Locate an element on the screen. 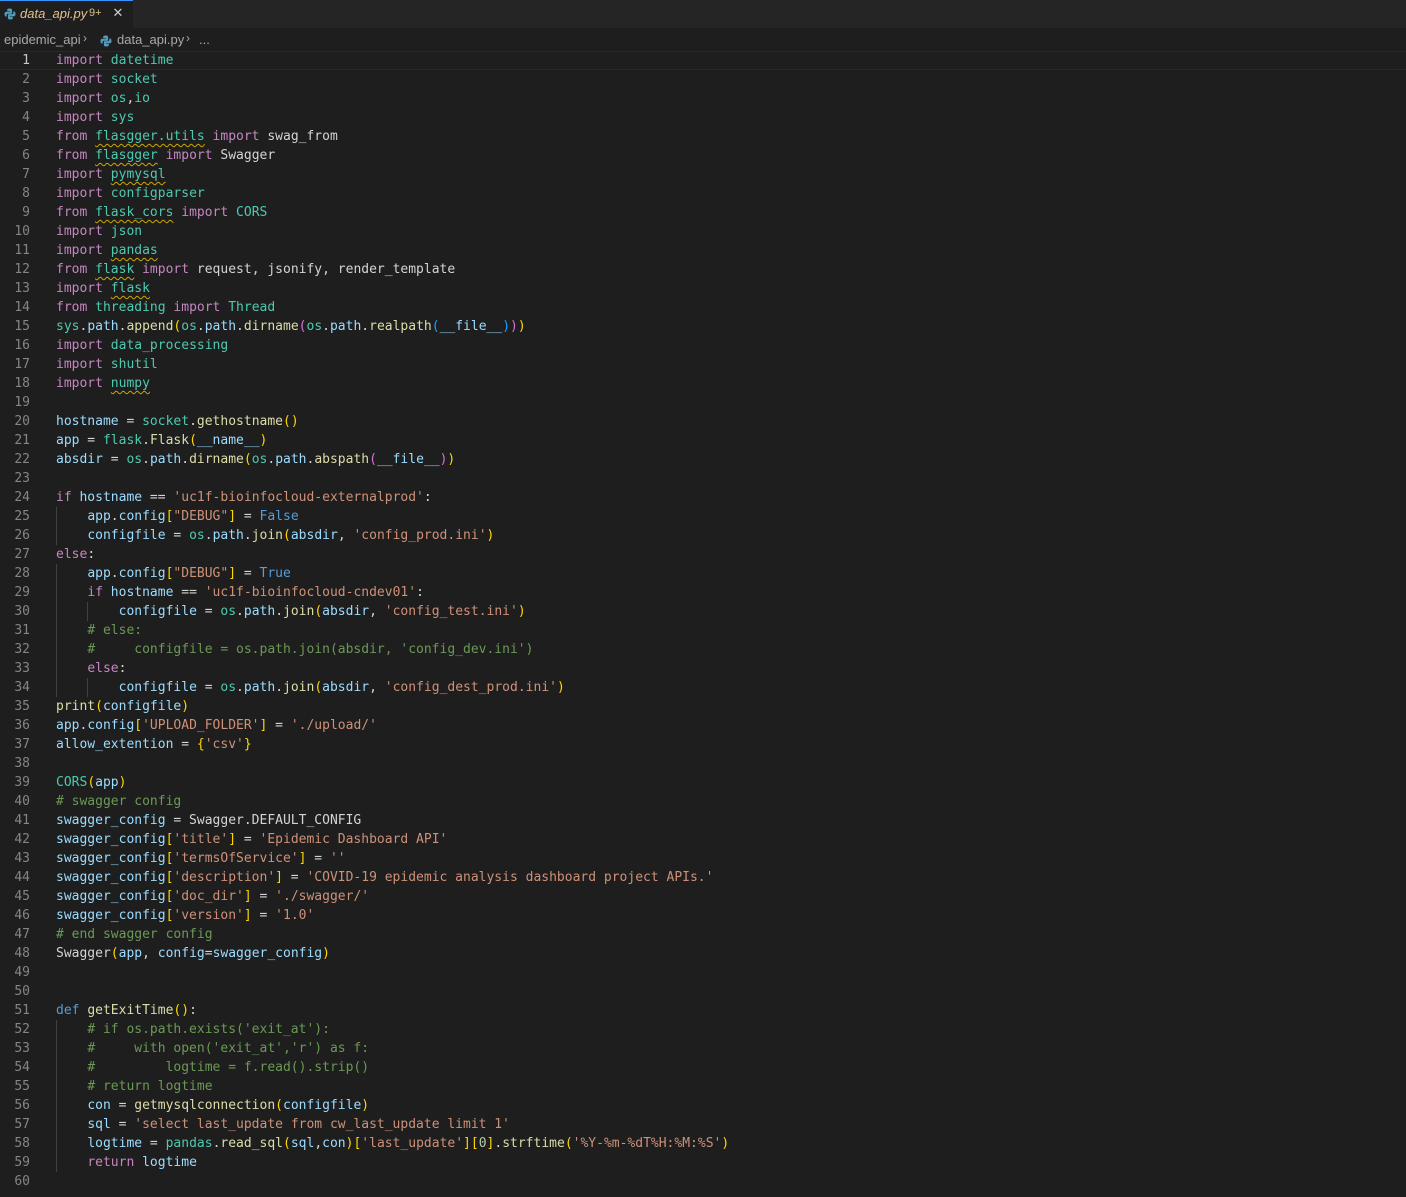 The height and width of the screenshot is (1197, 1406). line-number: 56 is located at coordinates (22, 1105).